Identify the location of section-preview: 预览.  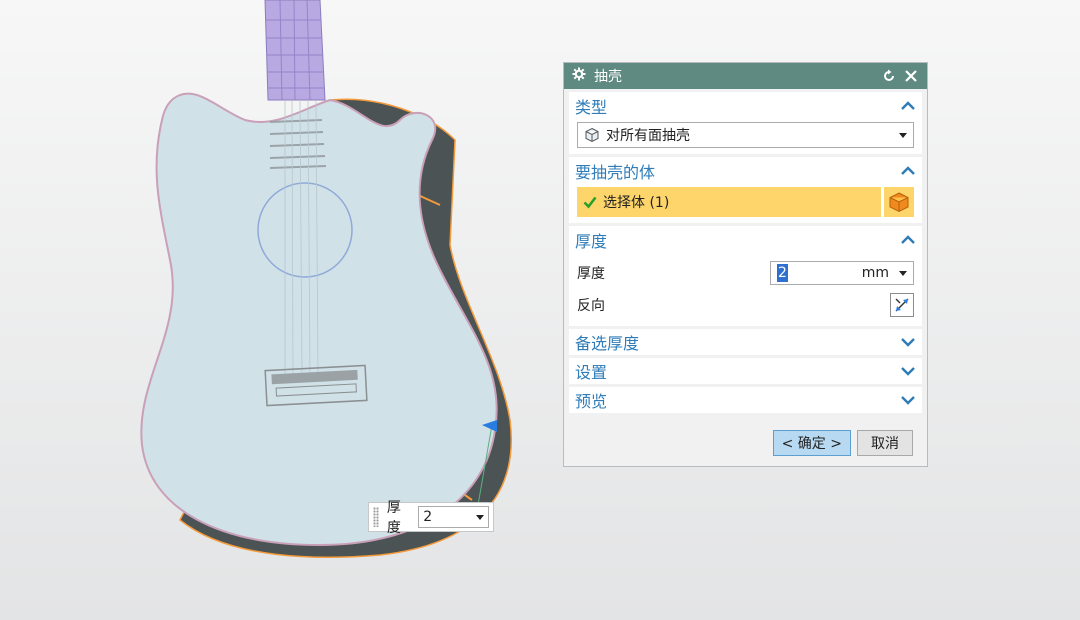
(745, 400).